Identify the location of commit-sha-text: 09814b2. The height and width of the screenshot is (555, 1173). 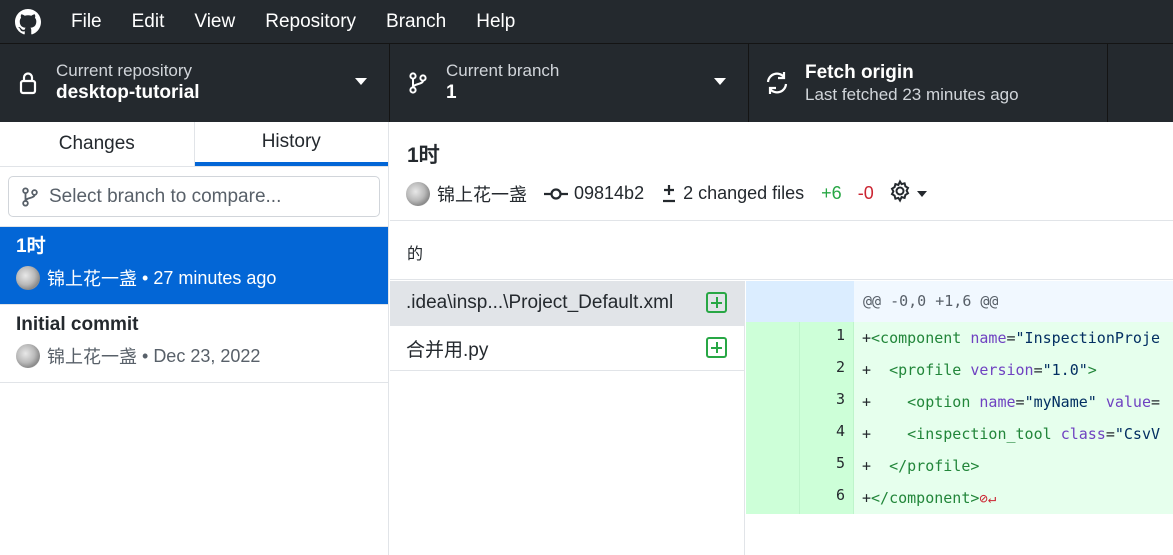
(609, 193).